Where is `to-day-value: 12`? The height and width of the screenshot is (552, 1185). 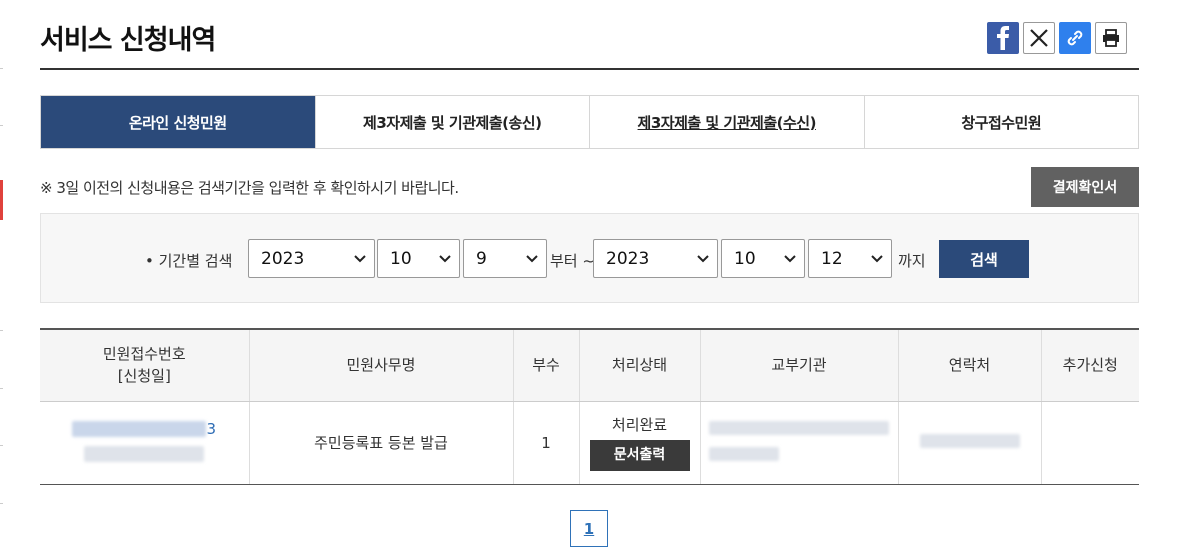 to-day-value: 12 is located at coordinates (832, 258).